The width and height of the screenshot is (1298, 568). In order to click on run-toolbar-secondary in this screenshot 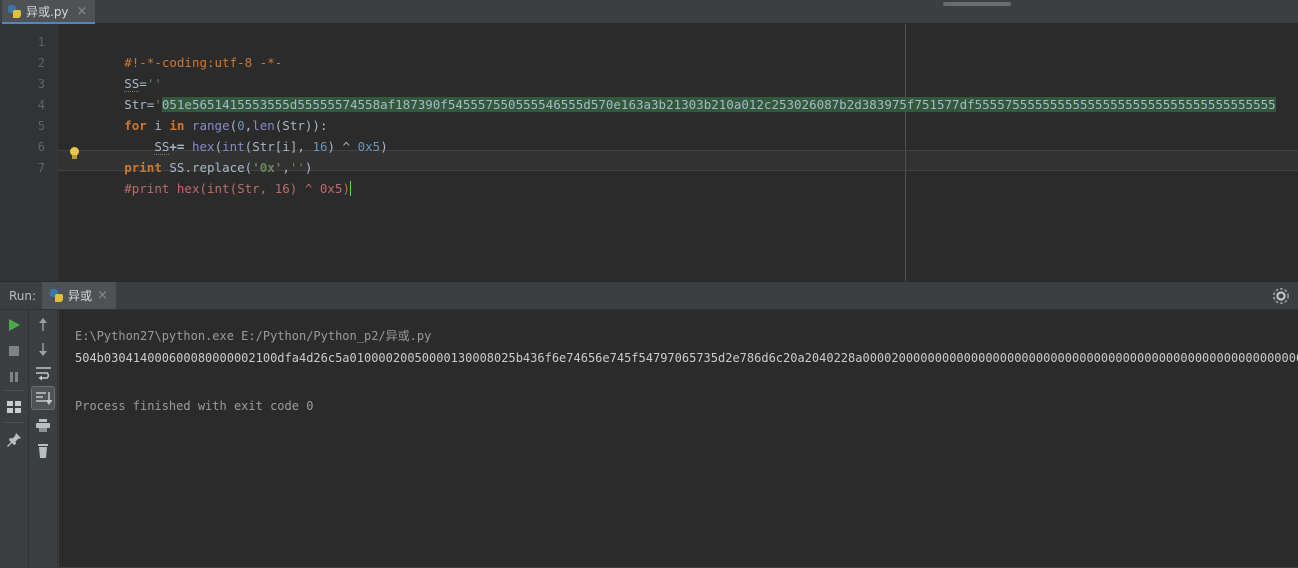, I will do `click(44, 439)`.